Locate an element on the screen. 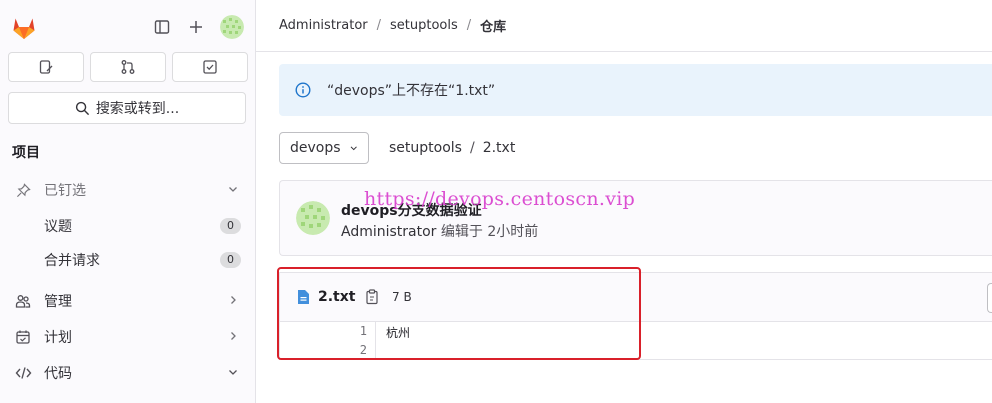 The height and width of the screenshot is (403, 992). sidebar-item-label: 已钉选 is located at coordinates (65, 191).